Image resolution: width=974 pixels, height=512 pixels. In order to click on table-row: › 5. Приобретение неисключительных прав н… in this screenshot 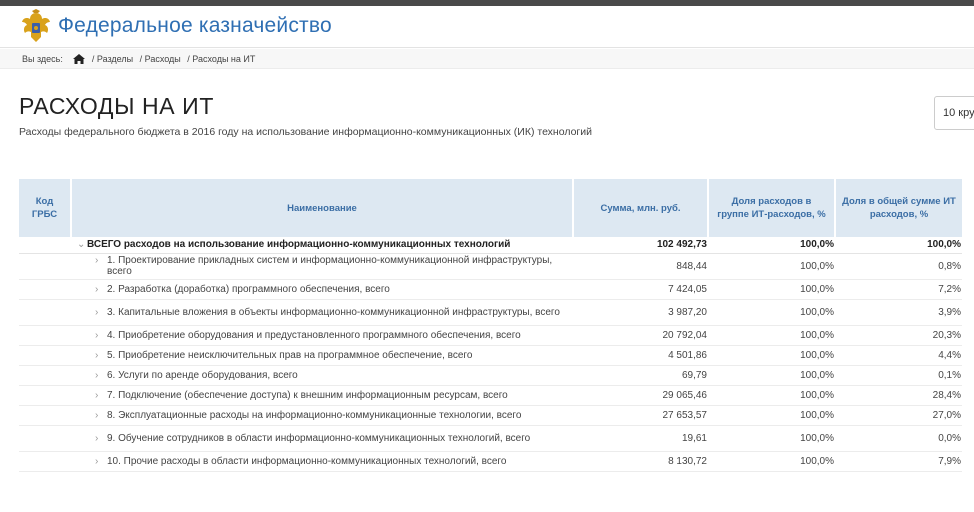, I will do `click(490, 355)`.